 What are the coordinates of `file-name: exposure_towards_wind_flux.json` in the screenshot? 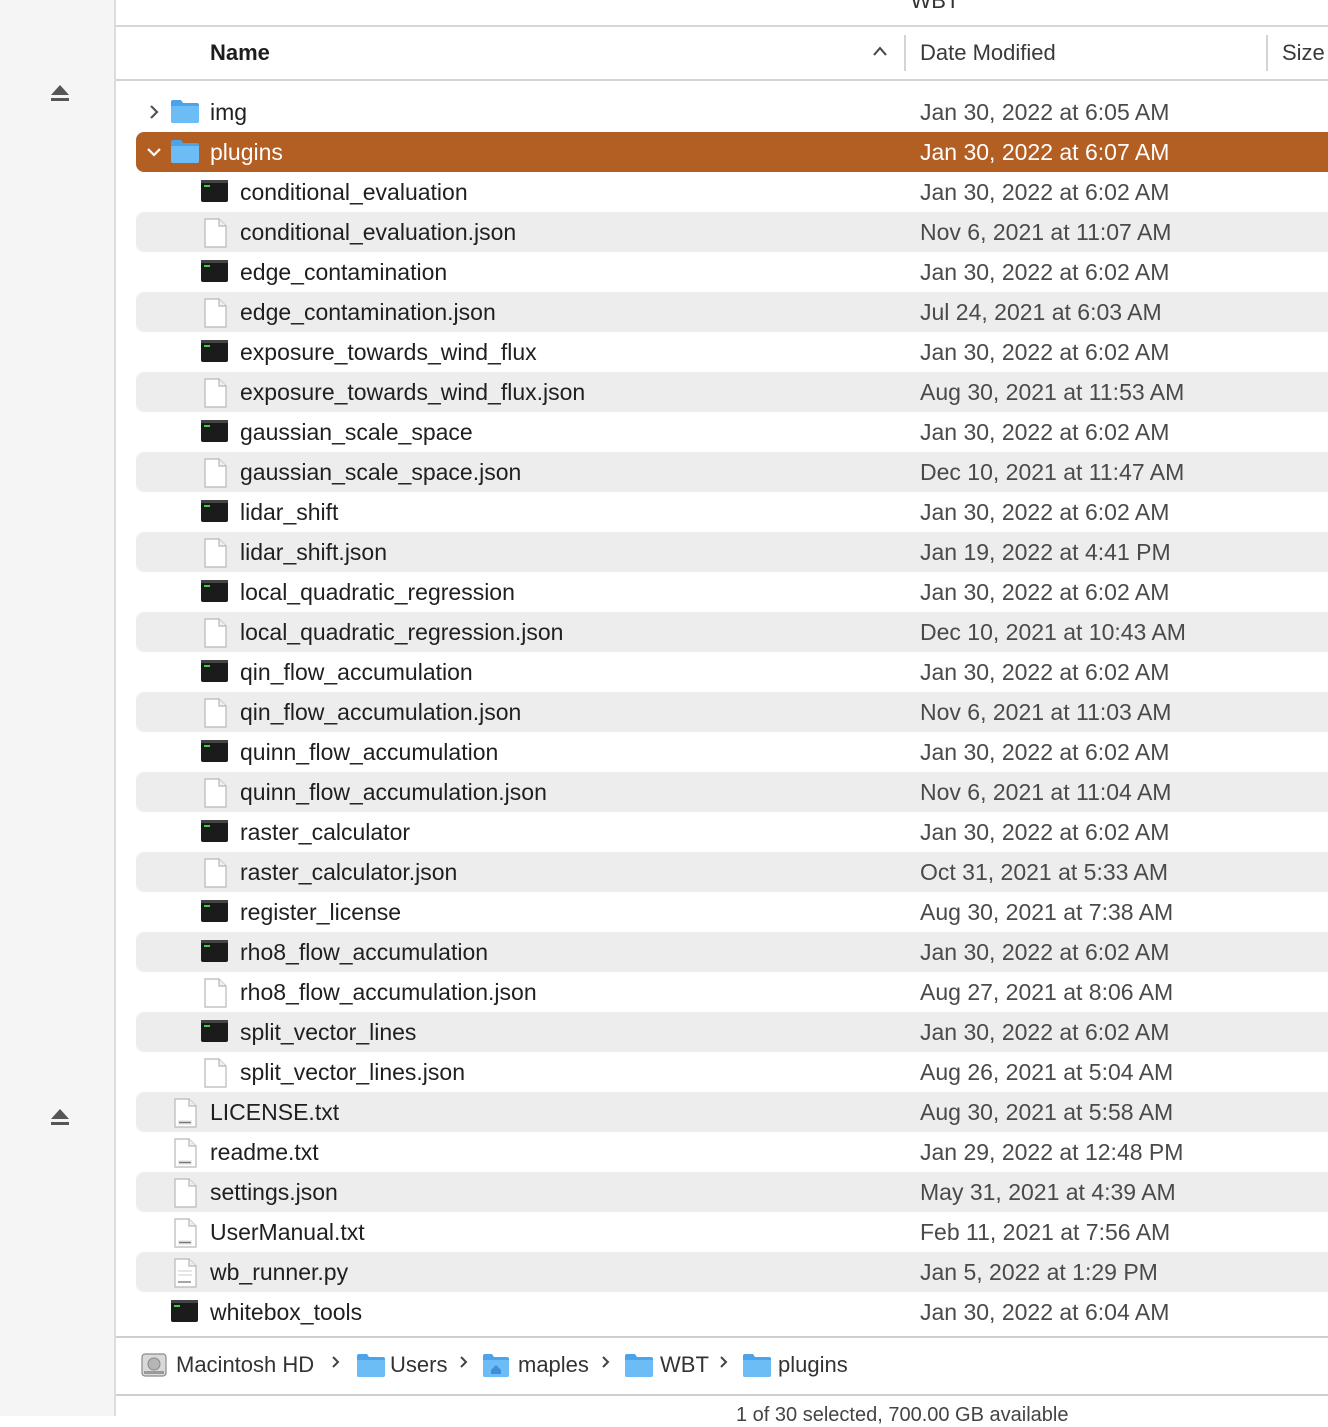 It's located at (413, 392).